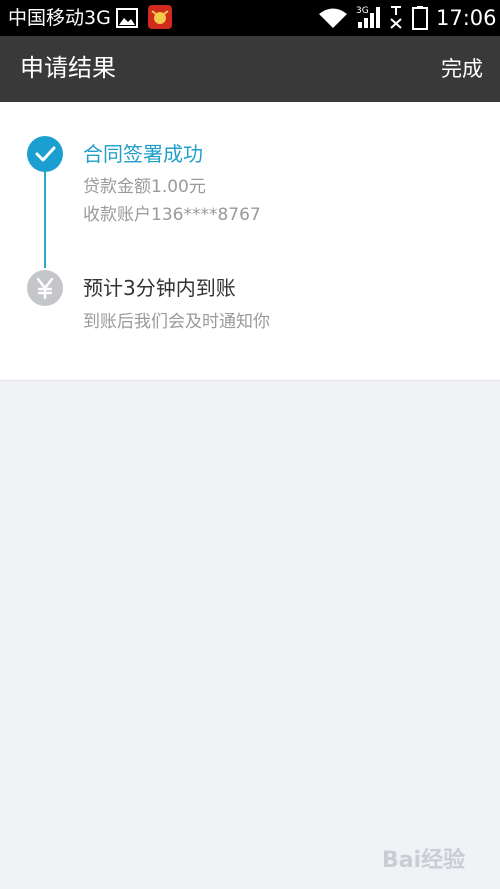  Describe the element at coordinates (59, 18) in the screenshot. I see `carrier-label: 中国移动3G` at that location.